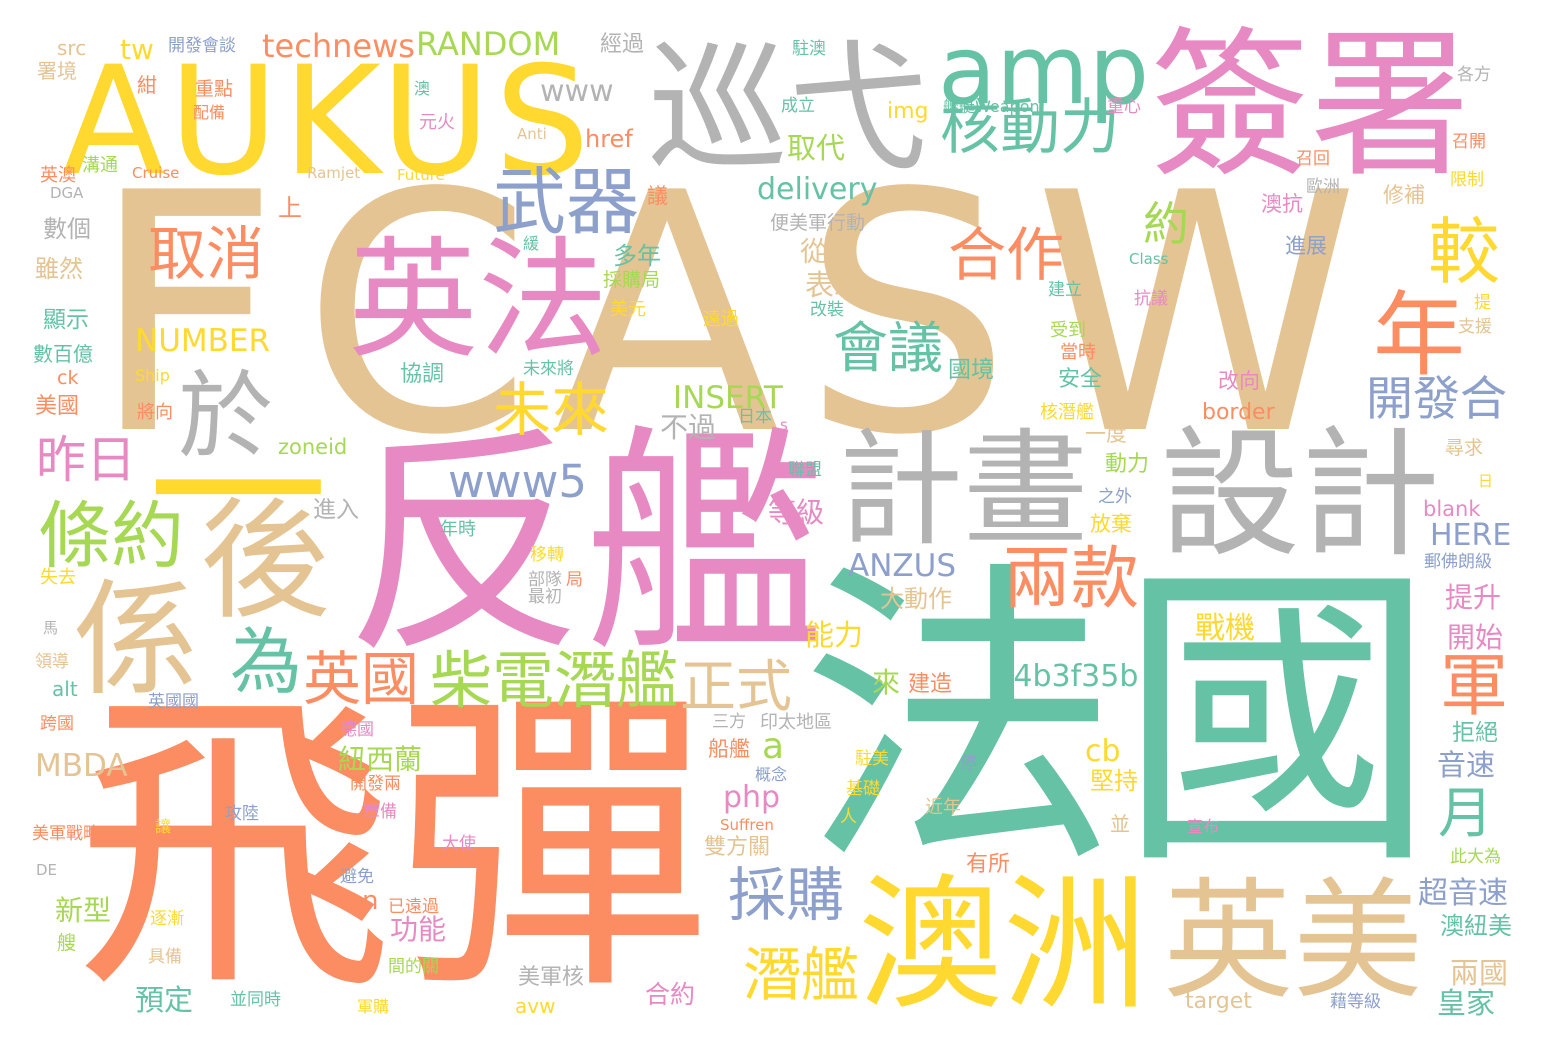 This screenshot has width=1548, height=1052. I want to click on word: 美國, so click(57, 406).